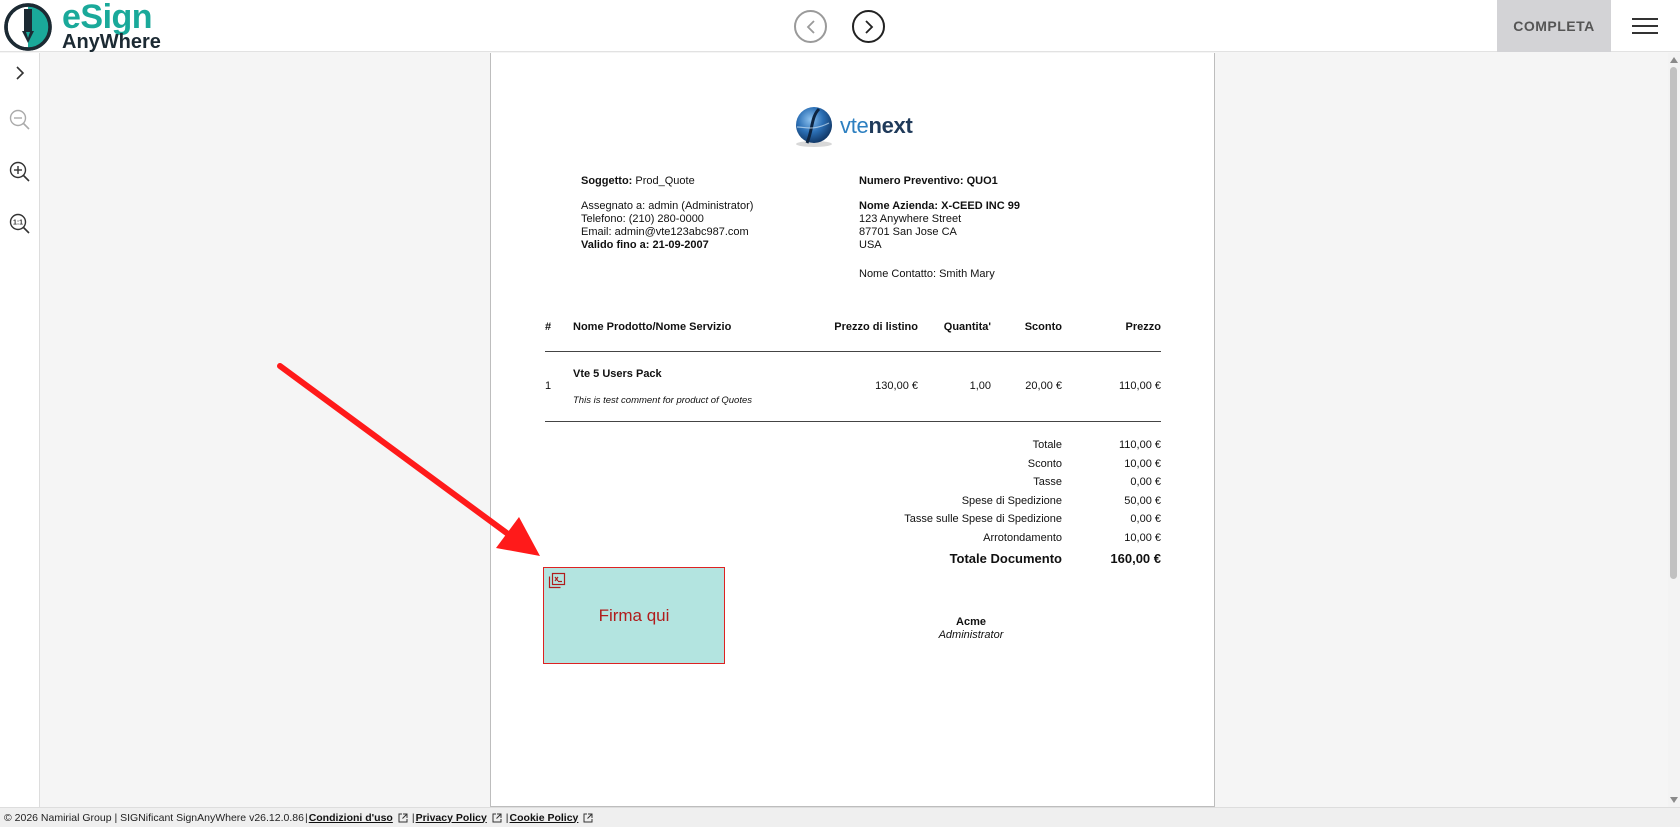  I want to click on cookie-policy-link: Cookie Policy, so click(544, 818).